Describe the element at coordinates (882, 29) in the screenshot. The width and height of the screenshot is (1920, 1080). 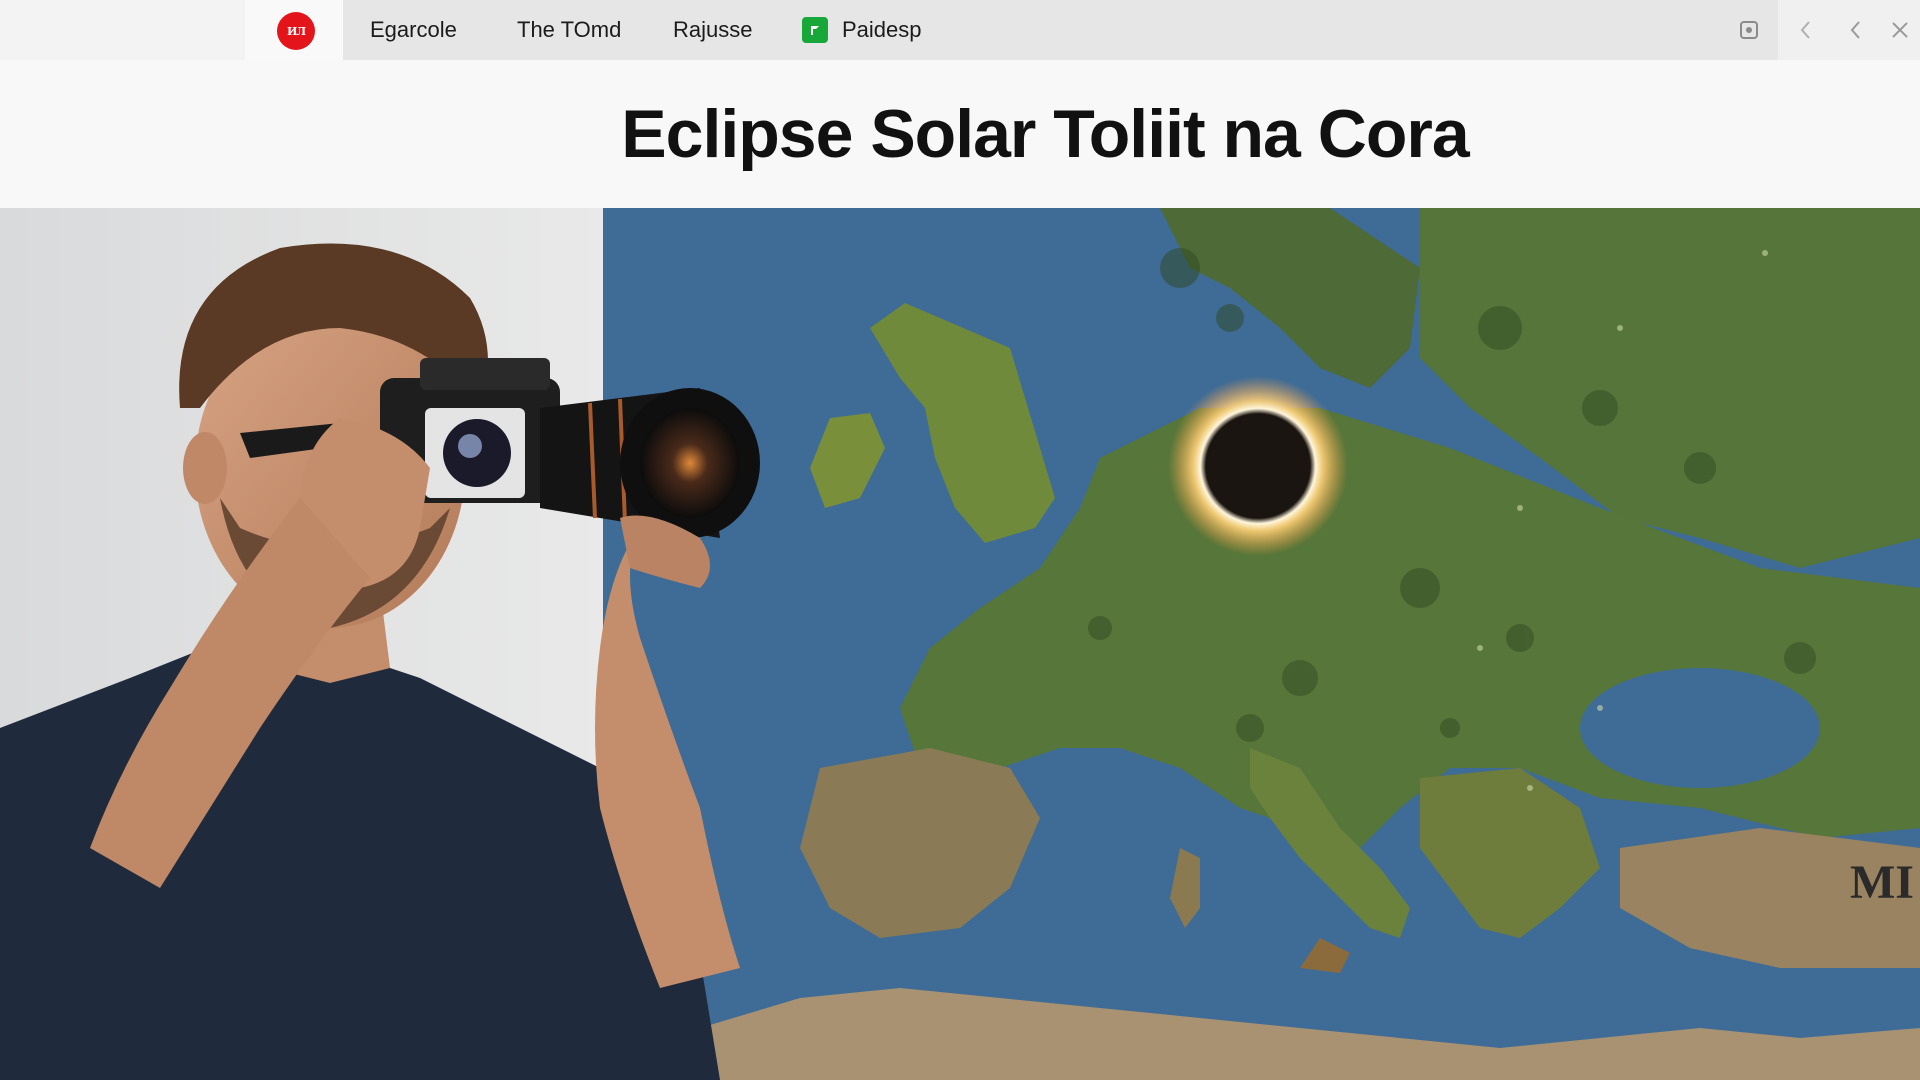
I see `tab-label: Paidesp` at that location.